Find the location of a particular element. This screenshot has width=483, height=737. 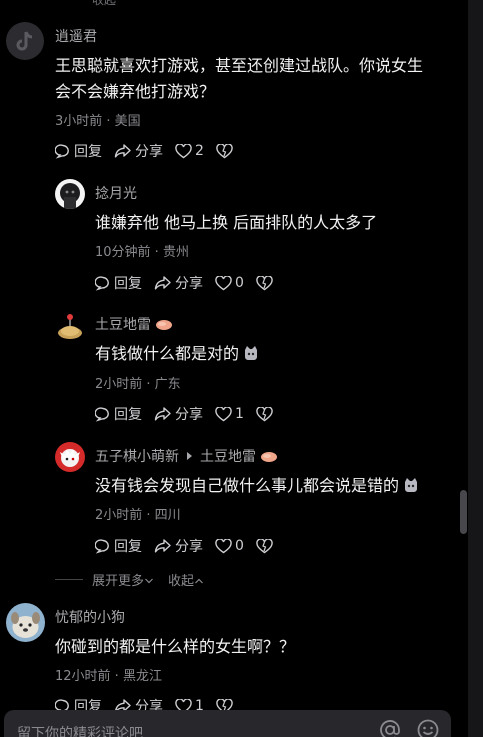

anime-avatar is located at coordinates (70, 458).